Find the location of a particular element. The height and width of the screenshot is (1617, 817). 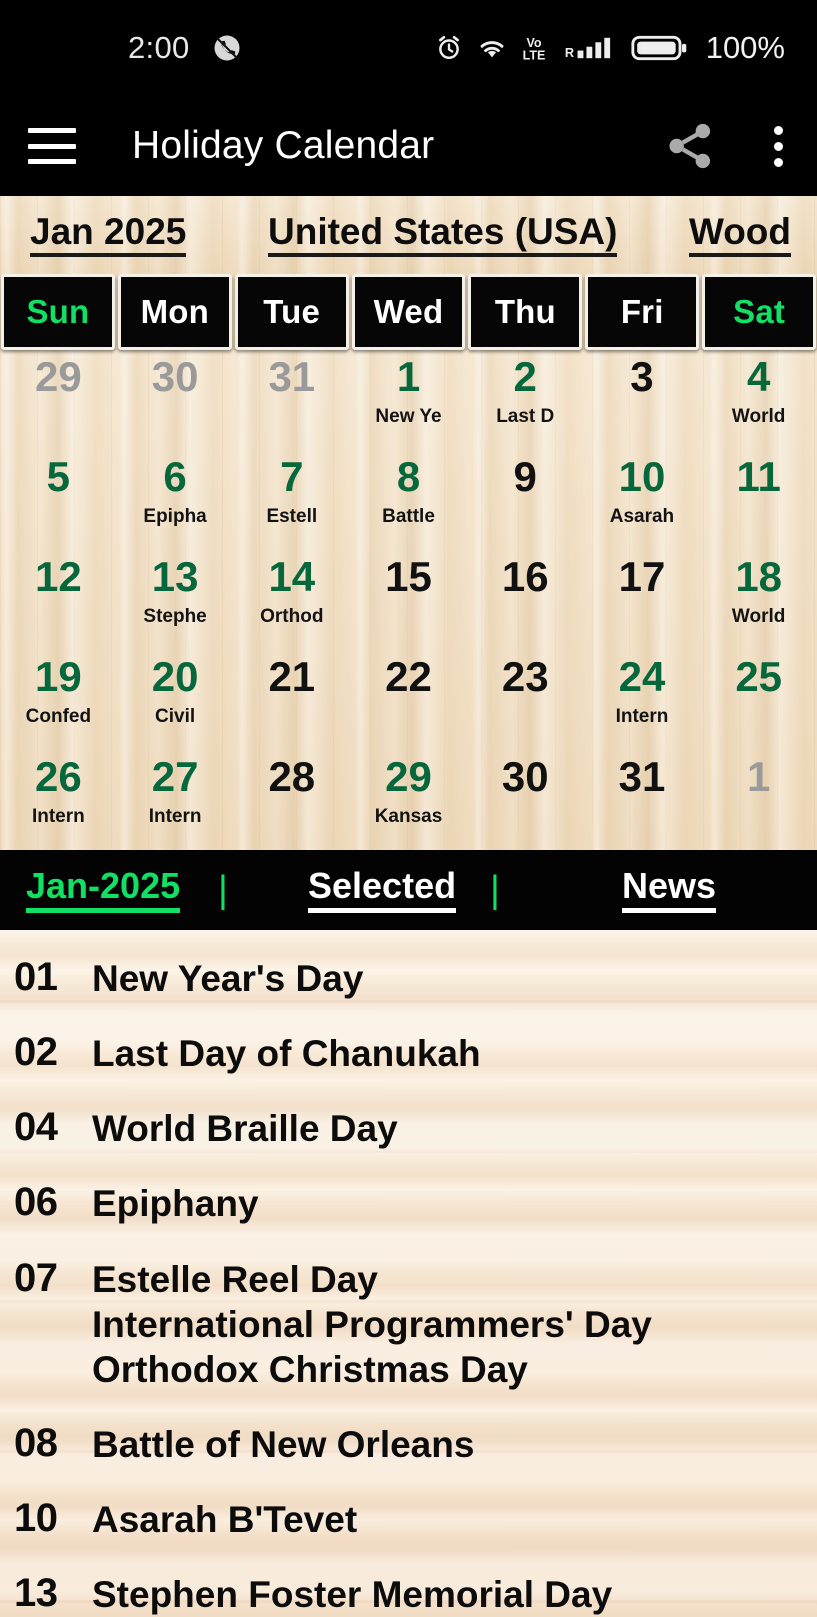

calendar-day-cell: 16 is located at coordinates (525, 600).